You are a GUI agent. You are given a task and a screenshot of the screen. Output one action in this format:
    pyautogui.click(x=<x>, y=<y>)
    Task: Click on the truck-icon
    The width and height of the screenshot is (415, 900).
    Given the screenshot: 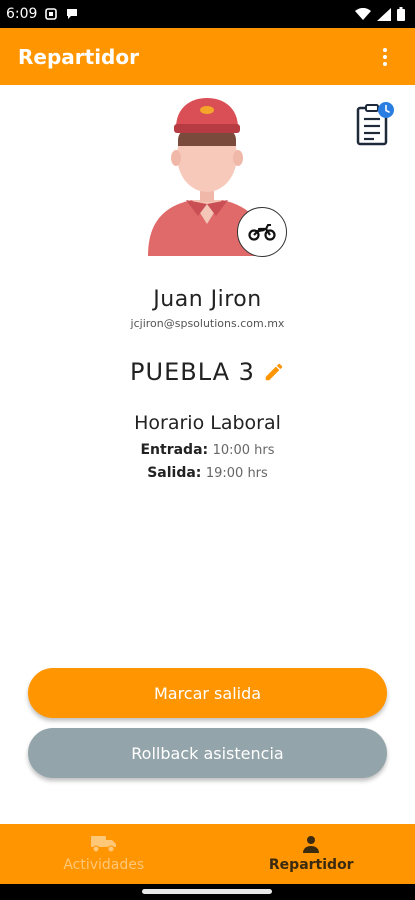 What is the action you would take?
    pyautogui.click(x=103, y=844)
    